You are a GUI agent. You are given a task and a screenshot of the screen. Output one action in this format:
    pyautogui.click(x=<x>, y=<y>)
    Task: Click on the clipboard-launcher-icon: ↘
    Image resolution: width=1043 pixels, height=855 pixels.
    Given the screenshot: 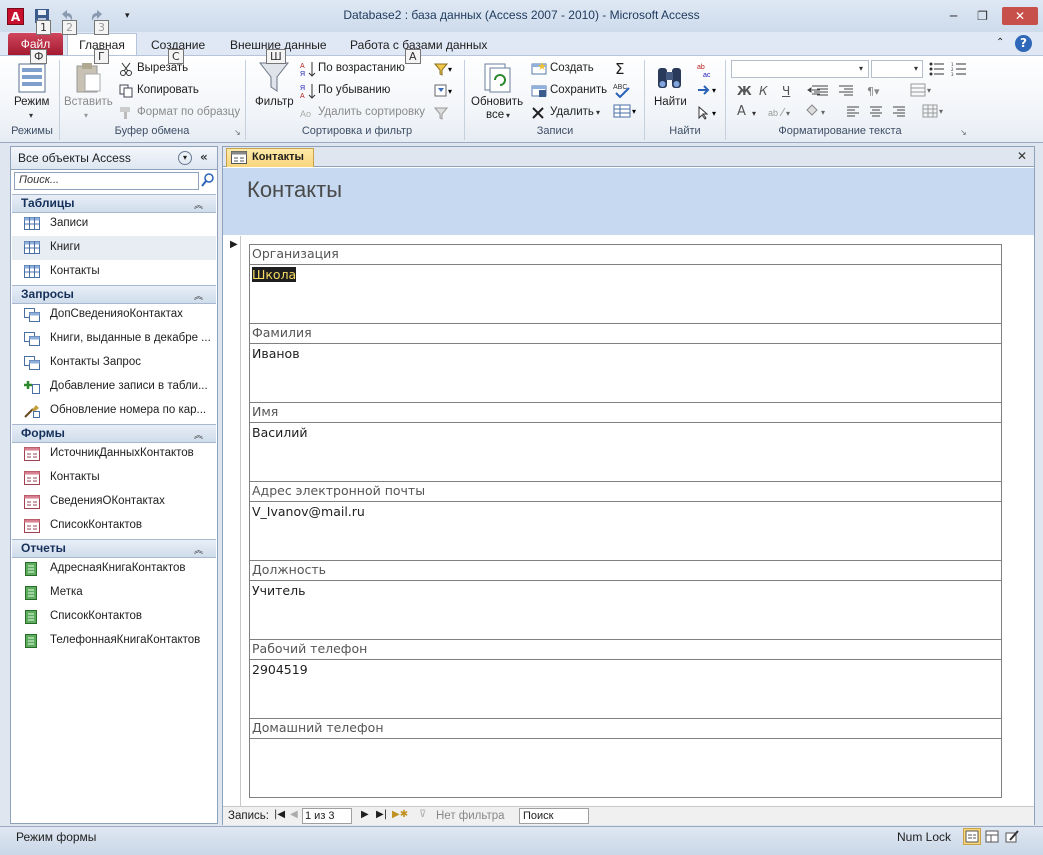 What is the action you would take?
    pyautogui.click(x=237, y=132)
    